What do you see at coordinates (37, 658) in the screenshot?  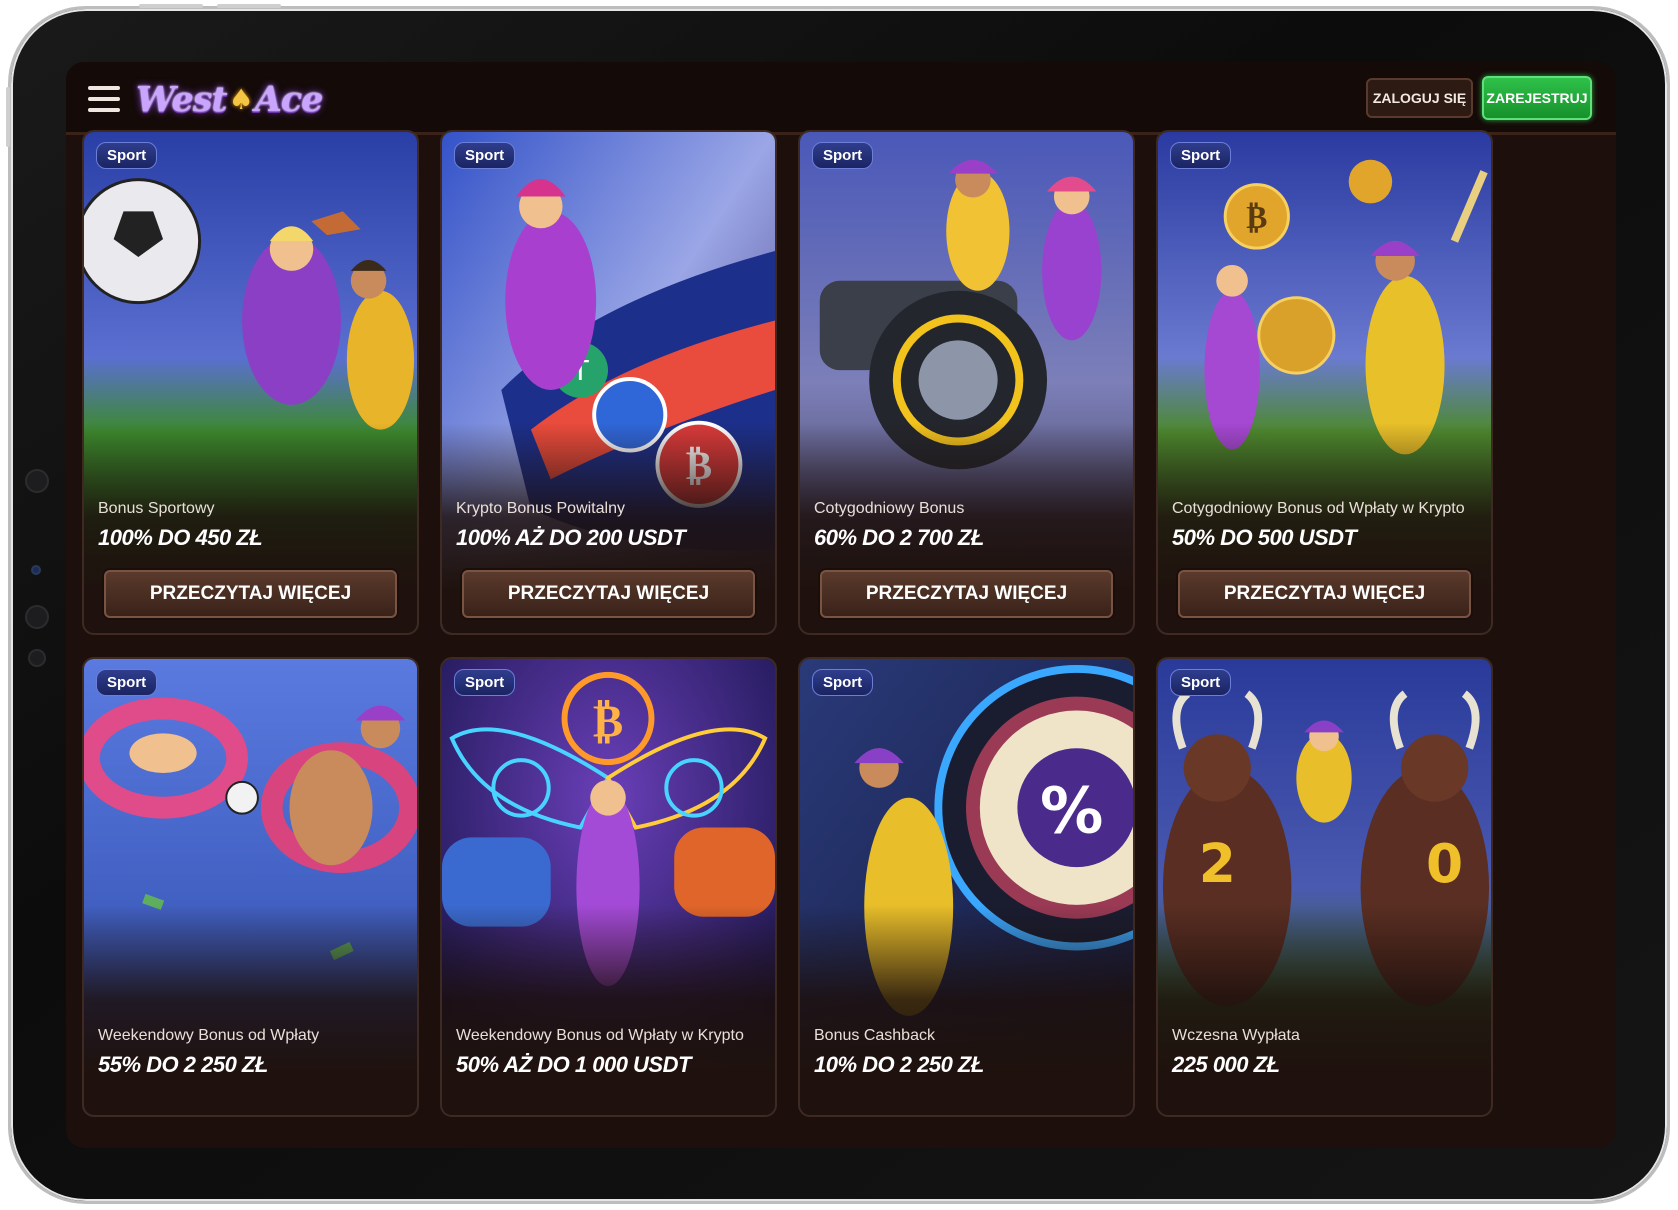 I see `microphone-icon` at bounding box center [37, 658].